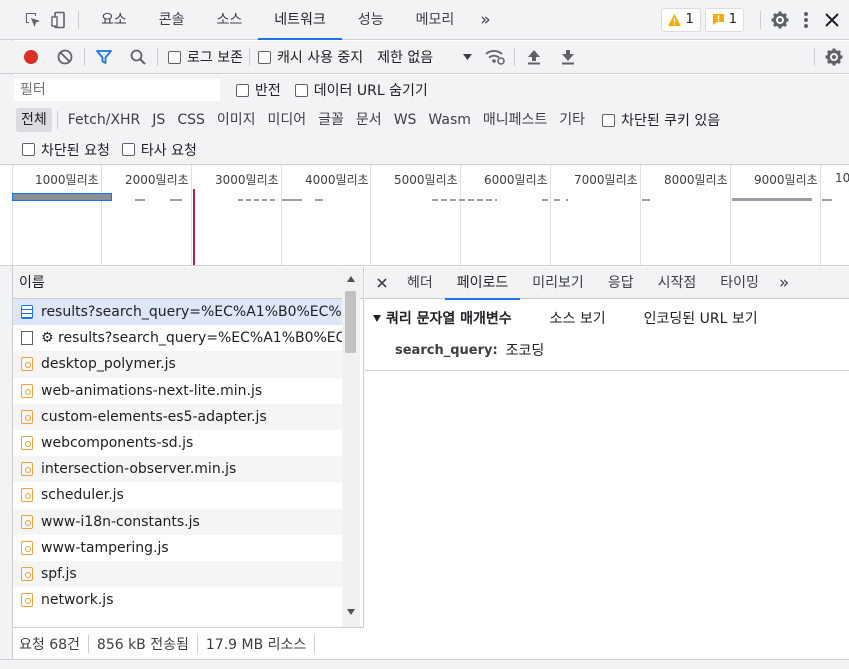 The height and width of the screenshot is (669, 849). Describe the element at coordinates (806, 20) in the screenshot. I see `more-options-icon` at that location.